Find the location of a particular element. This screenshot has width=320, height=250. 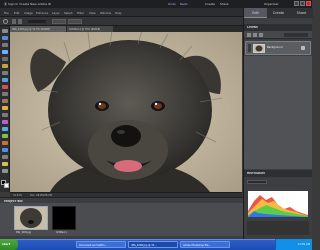

layers-panel-header: LAYERS is located at coordinates (278, 27).